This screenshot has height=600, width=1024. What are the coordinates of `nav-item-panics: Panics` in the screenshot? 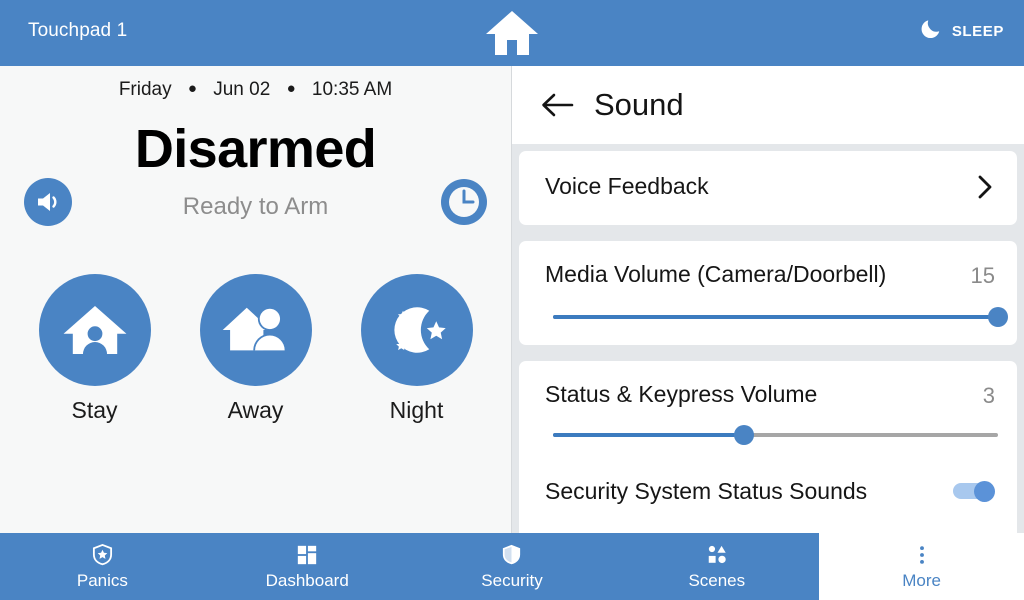 It's located at (102, 566).